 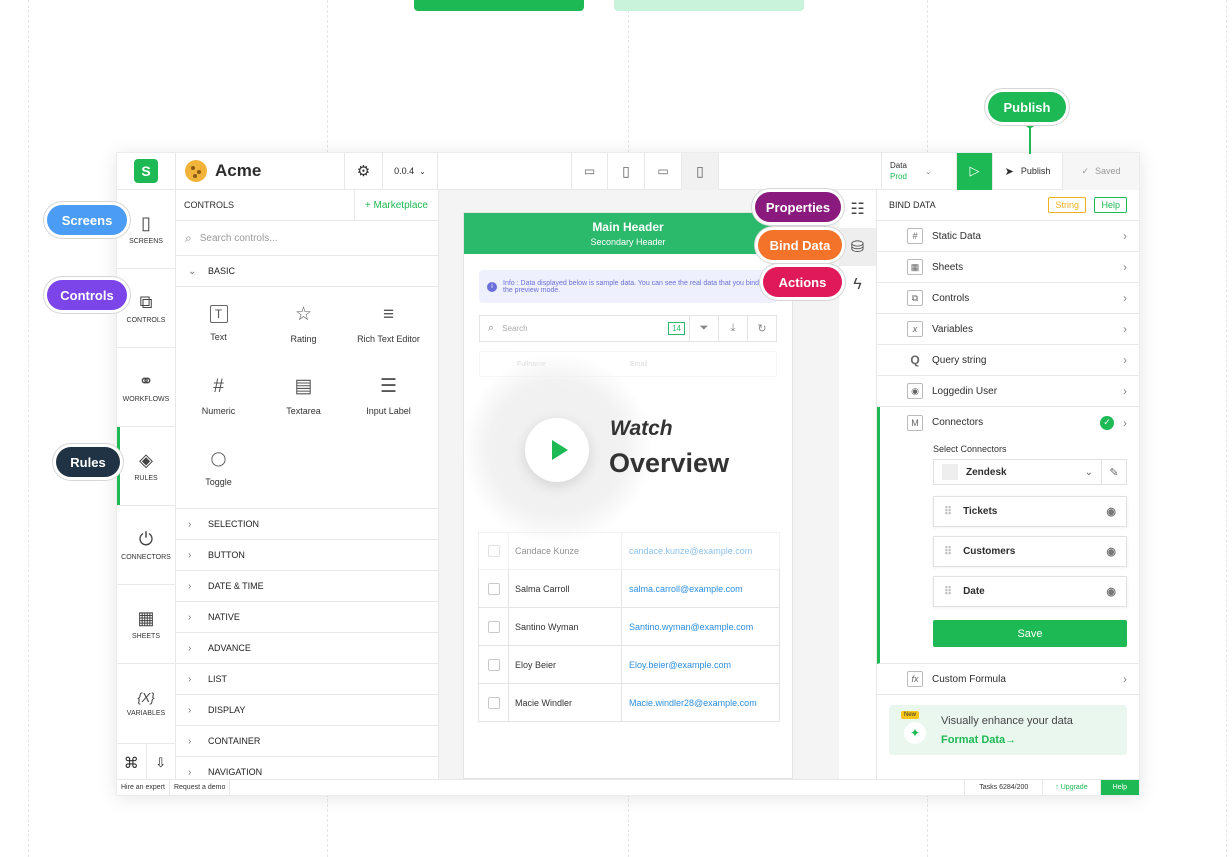 What do you see at coordinates (857, 285) in the screenshot?
I see `lightning-icon: ϟ` at bounding box center [857, 285].